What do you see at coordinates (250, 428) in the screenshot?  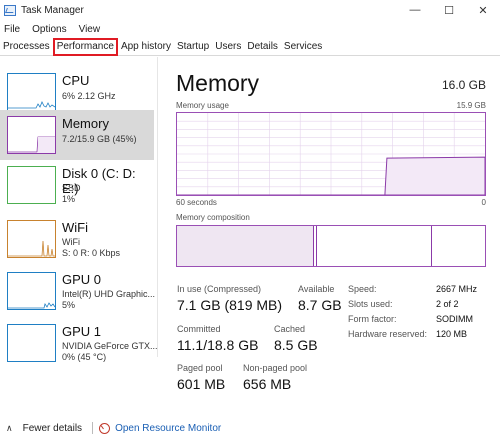 I see `footer-bar: ∧ Fewer details Open Resource Monitor` at bounding box center [250, 428].